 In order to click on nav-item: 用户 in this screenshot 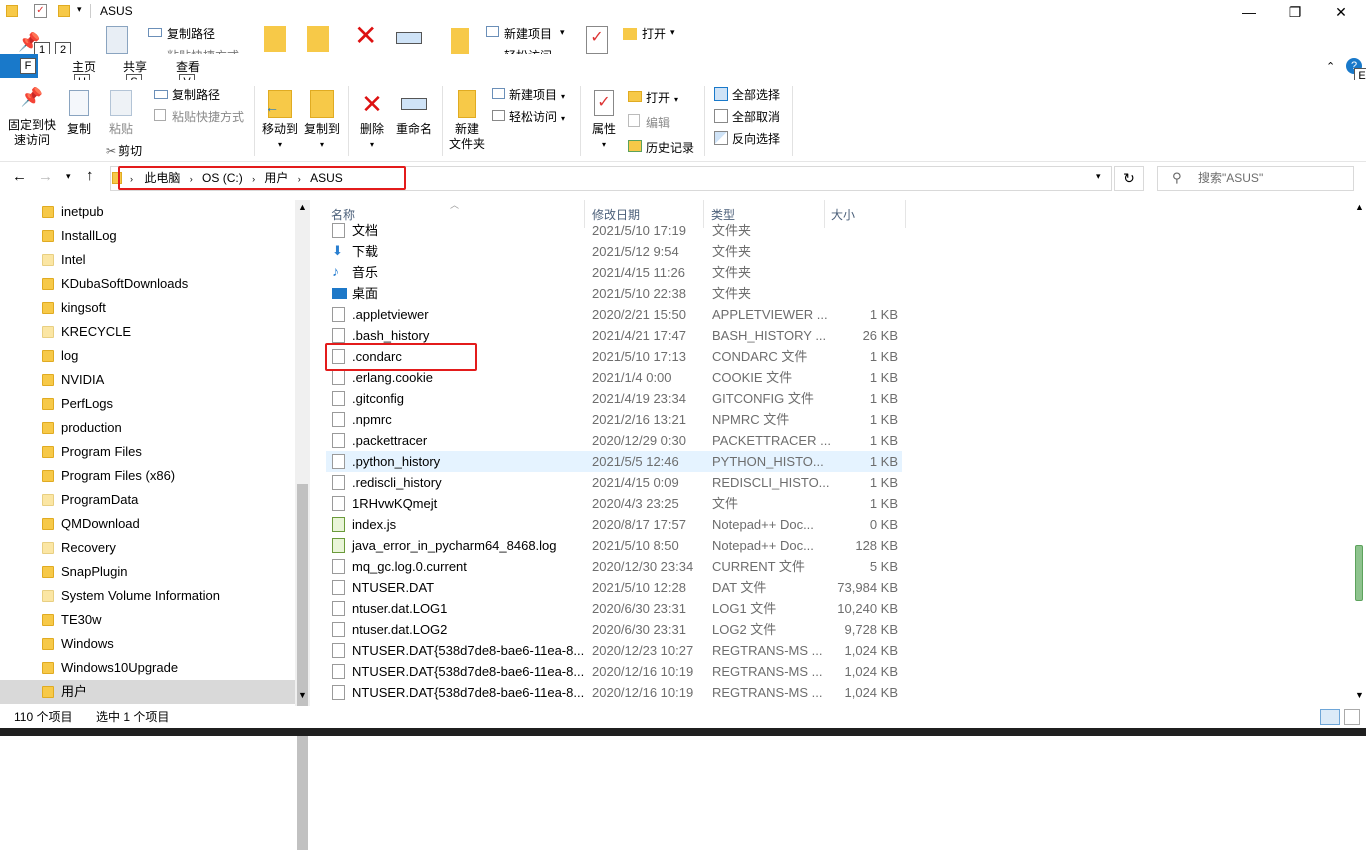, I will do `click(147, 692)`.